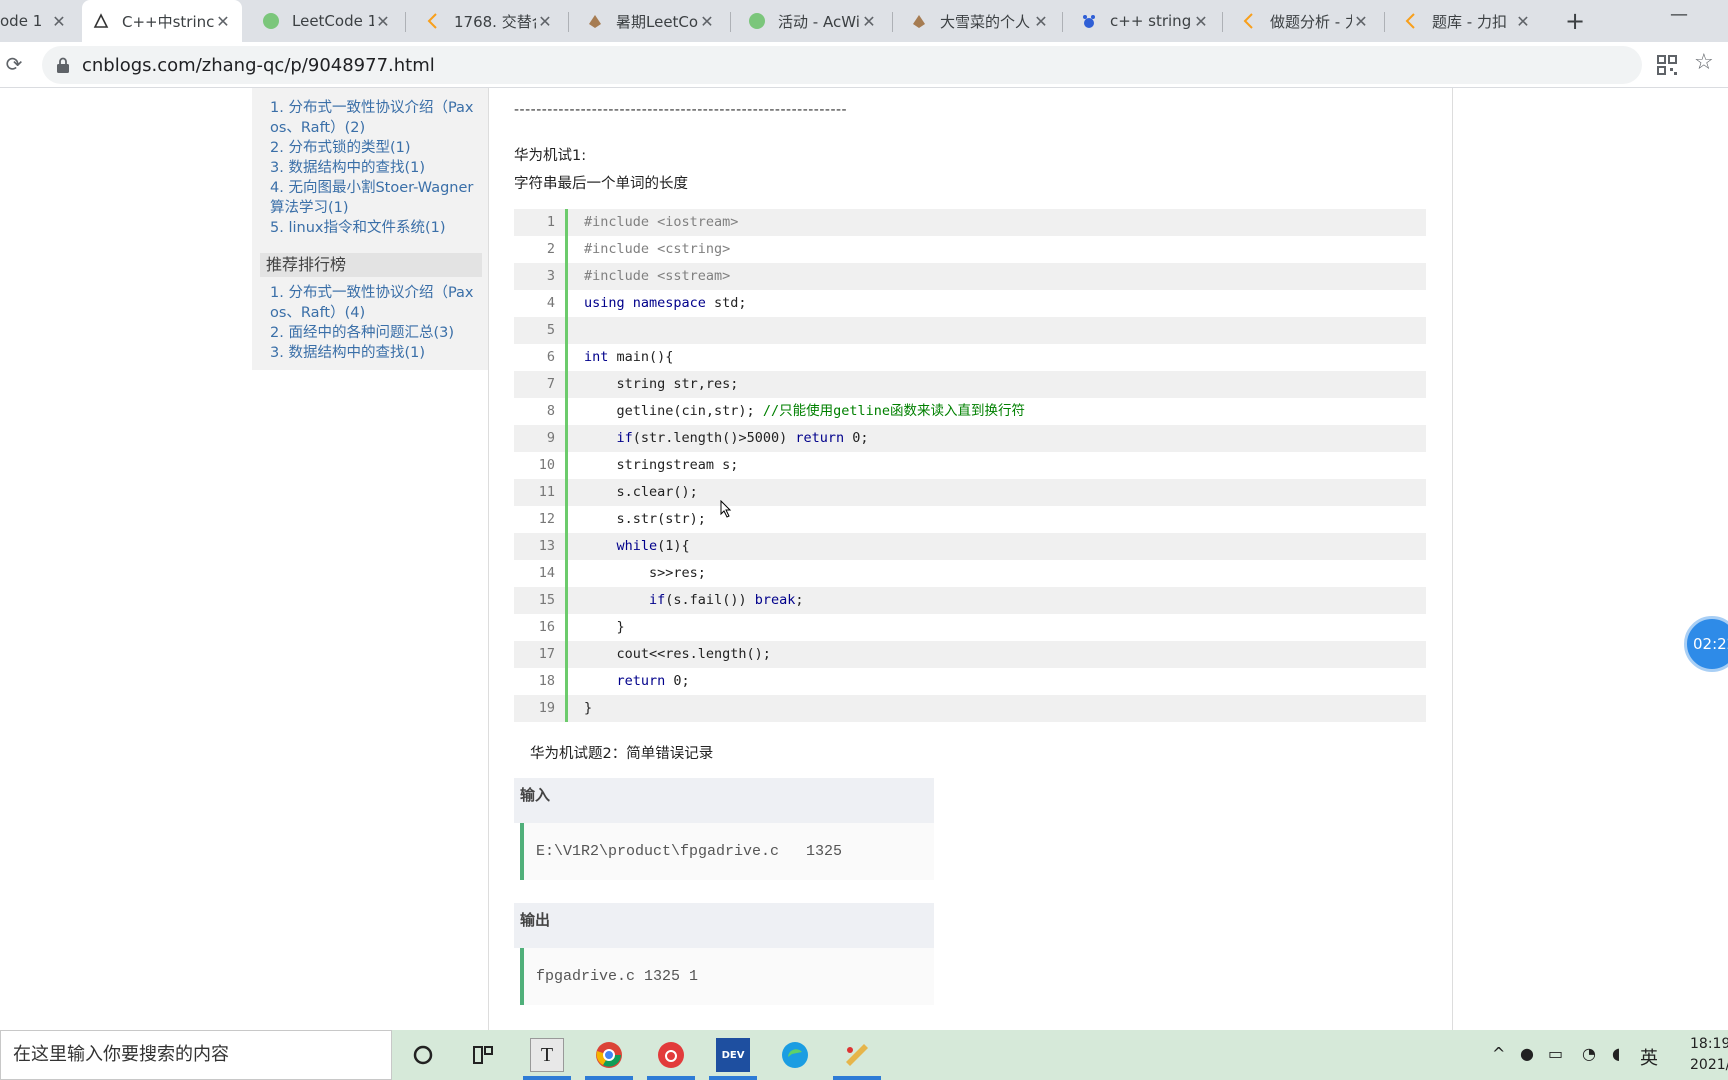  I want to click on clock-date: 2021/2/, so click(1709, 1065).